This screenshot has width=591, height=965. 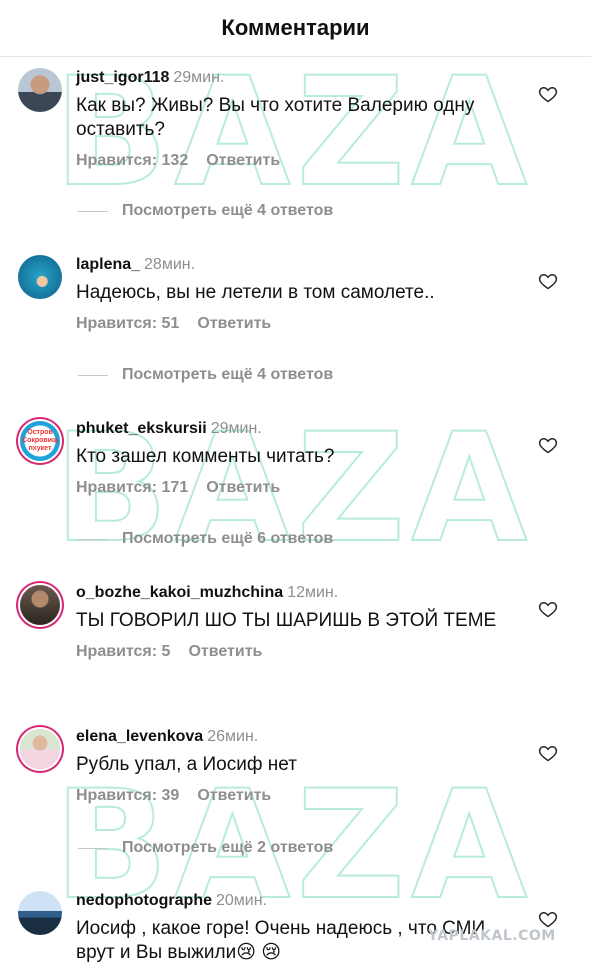 What do you see at coordinates (255, 292) in the screenshot?
I see `comment-text: Надеюсь, вы не летели в том самолете..` at bounding box center [255, 292].